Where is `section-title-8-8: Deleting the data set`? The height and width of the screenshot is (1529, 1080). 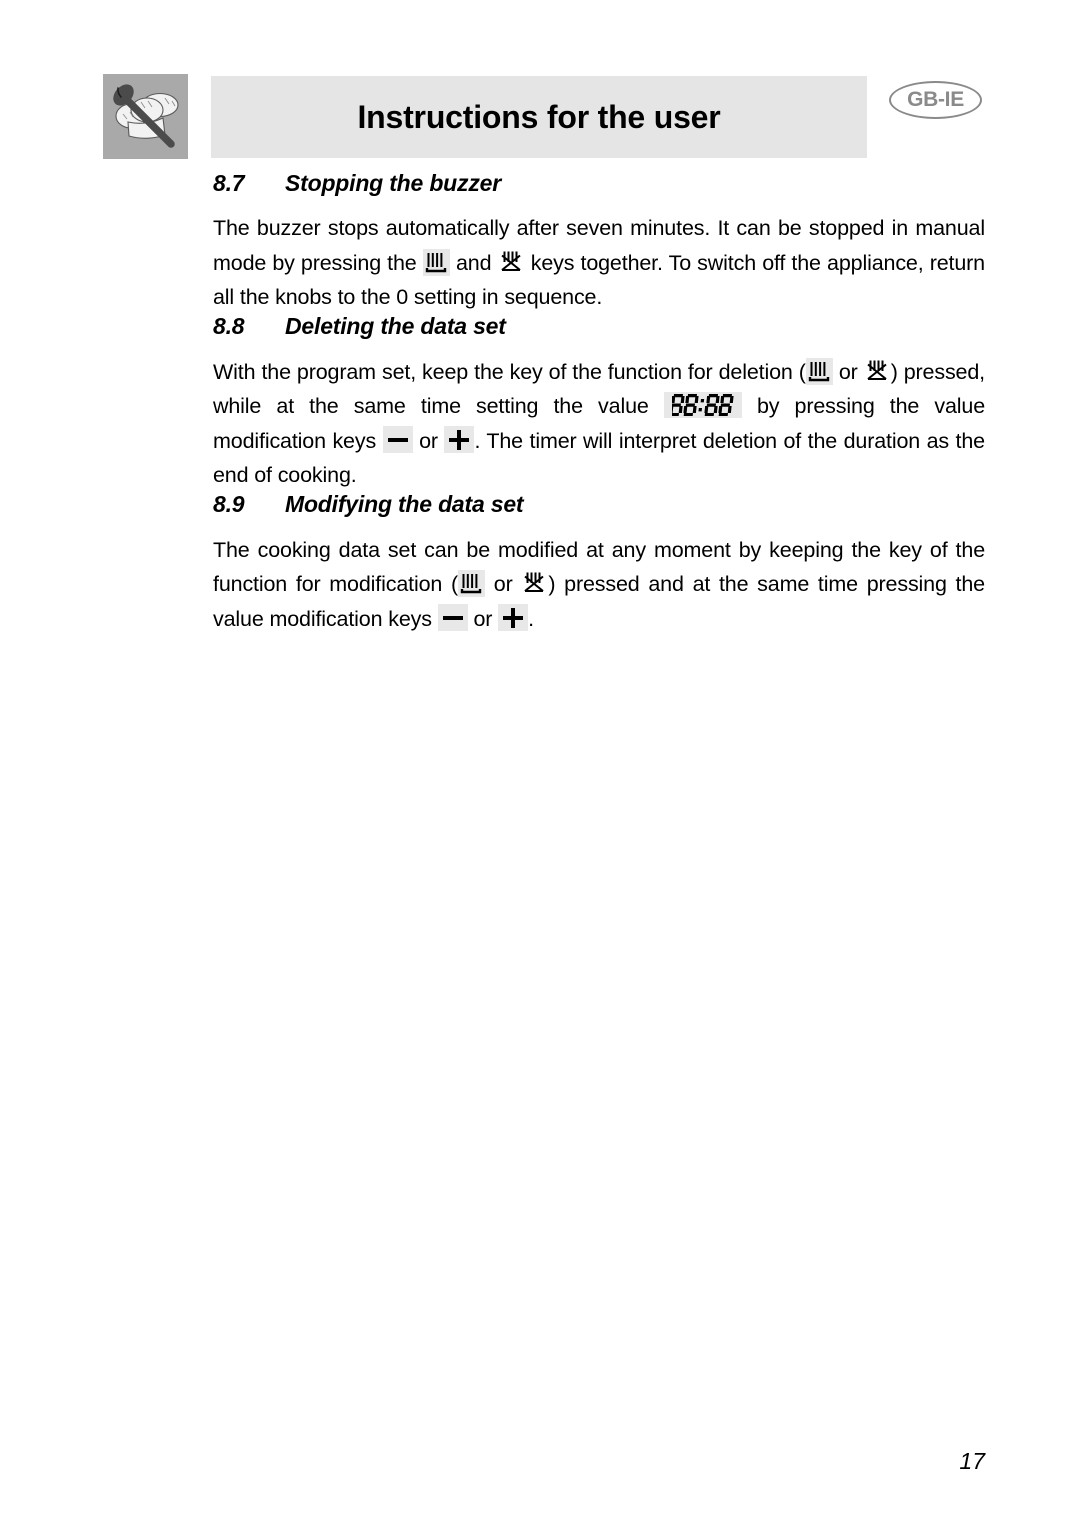 section-title-8-8: Deleting the data set is located at coordinates (395, 325).